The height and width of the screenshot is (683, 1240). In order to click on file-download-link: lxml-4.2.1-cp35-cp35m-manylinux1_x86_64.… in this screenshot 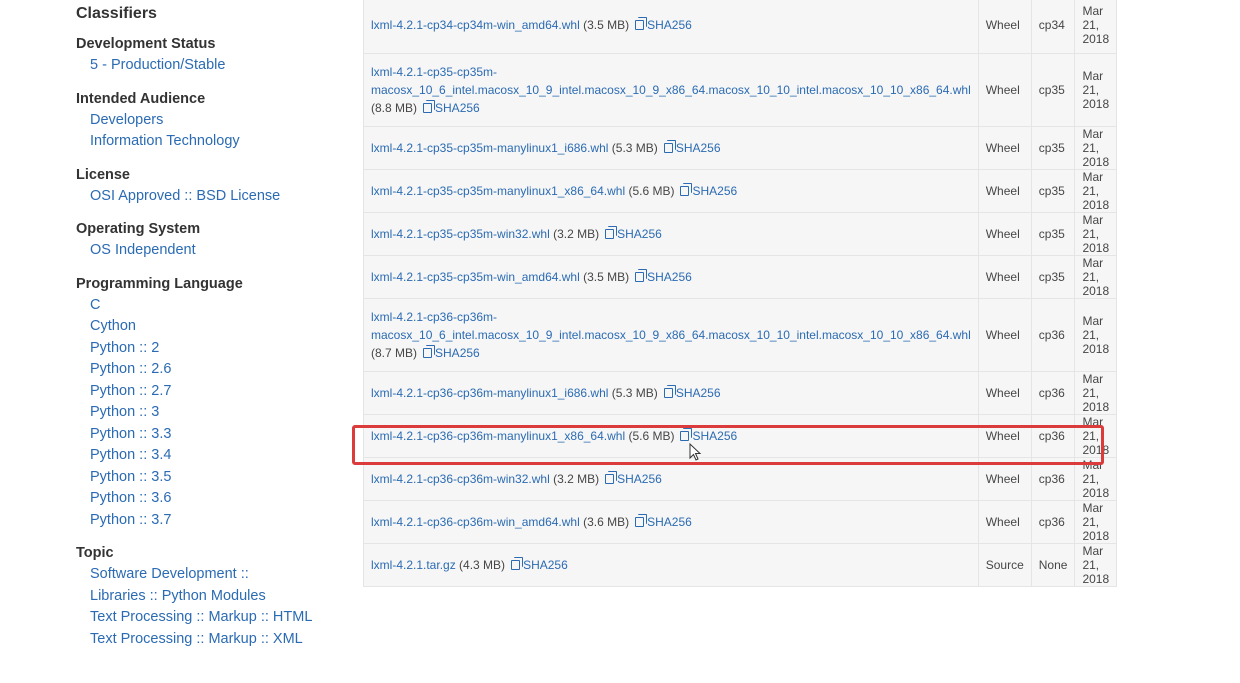, I will do `click(498, 191)`.